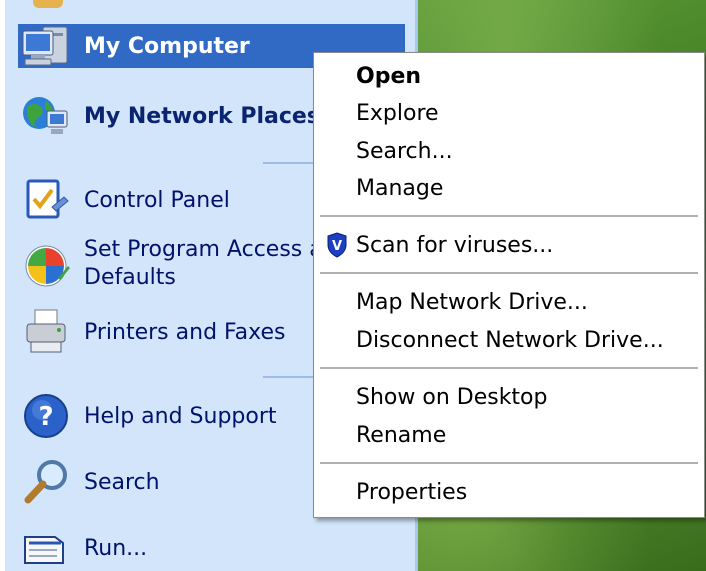 The width and height of the screenshot is (706, 571). Describe the element at coordinates (203, 249) in the screenshot. I see `start-item-label-line1: Set Program Access a` at that location.